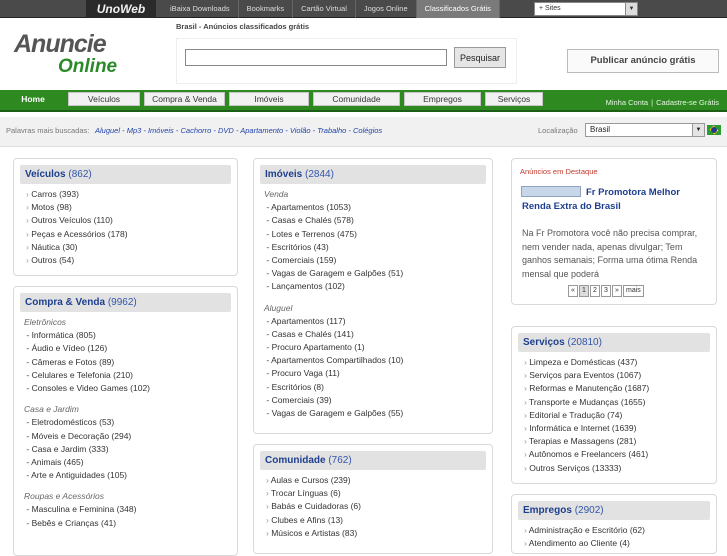 Image resolution: width=727 pixels, height=556 pixels. What do you see at coordinates (87, 462) in the screenshot?
I see `category-item: - Animais (465)` at bounding box center [87, 462].